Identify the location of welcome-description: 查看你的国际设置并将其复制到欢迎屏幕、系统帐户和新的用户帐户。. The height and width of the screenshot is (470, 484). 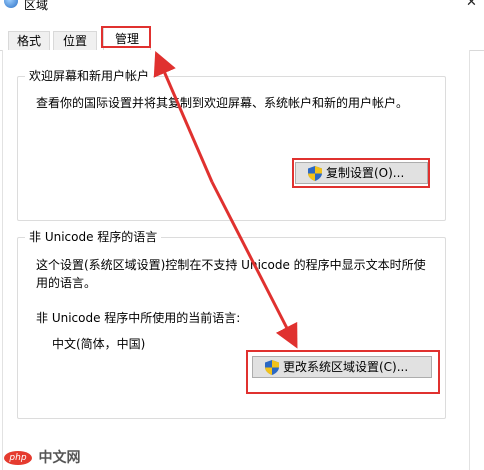
(222, 103).